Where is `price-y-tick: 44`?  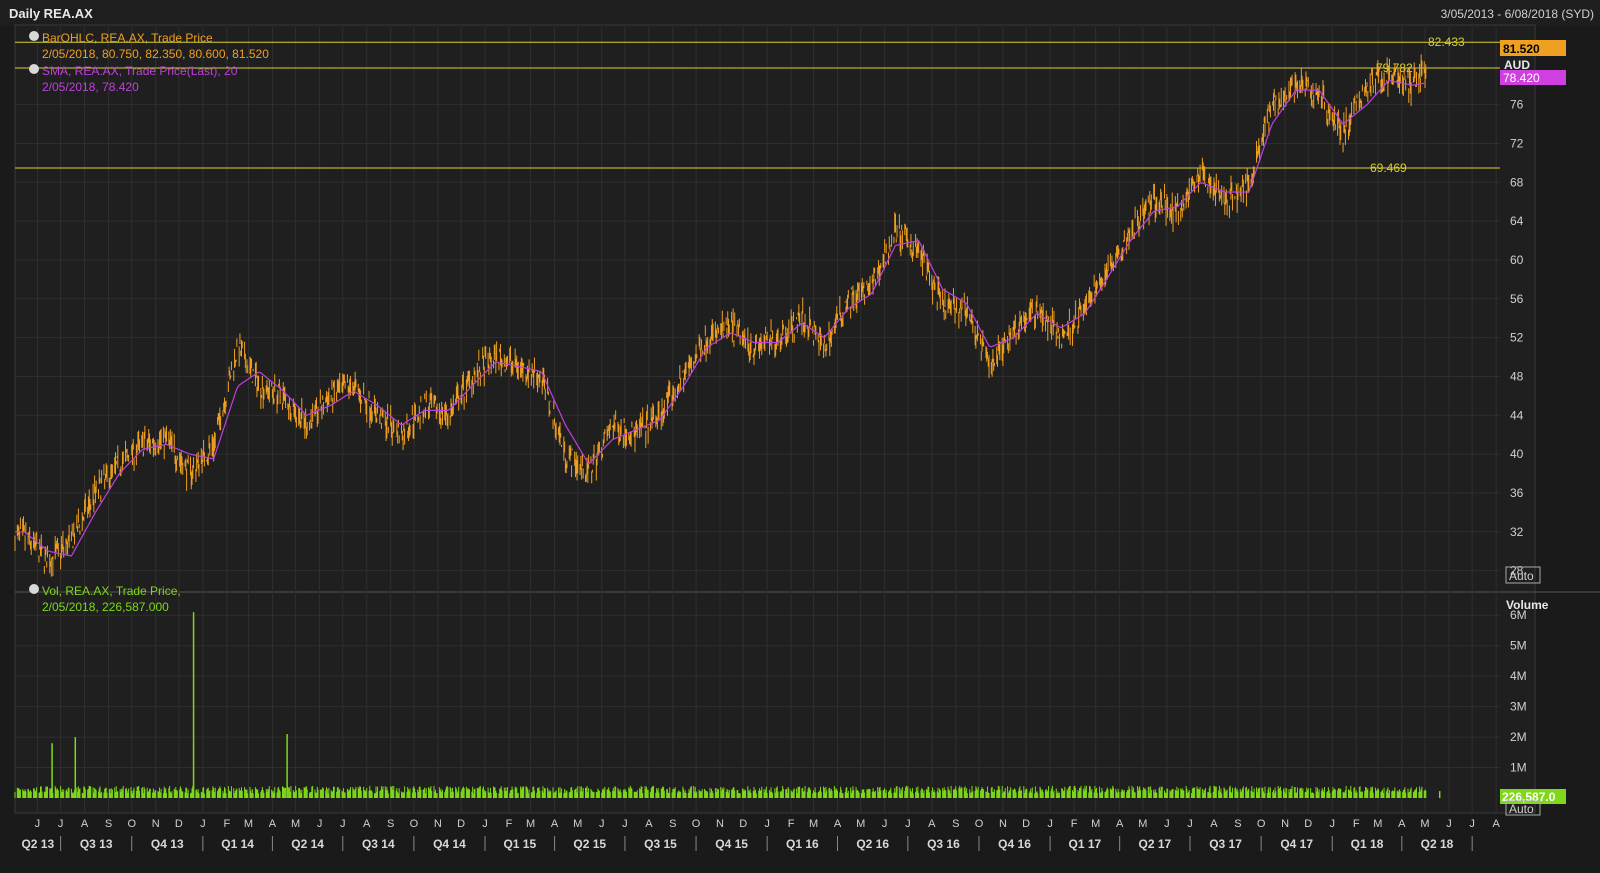 price-y-tick: 44 is located at coordinates (1517, 415).